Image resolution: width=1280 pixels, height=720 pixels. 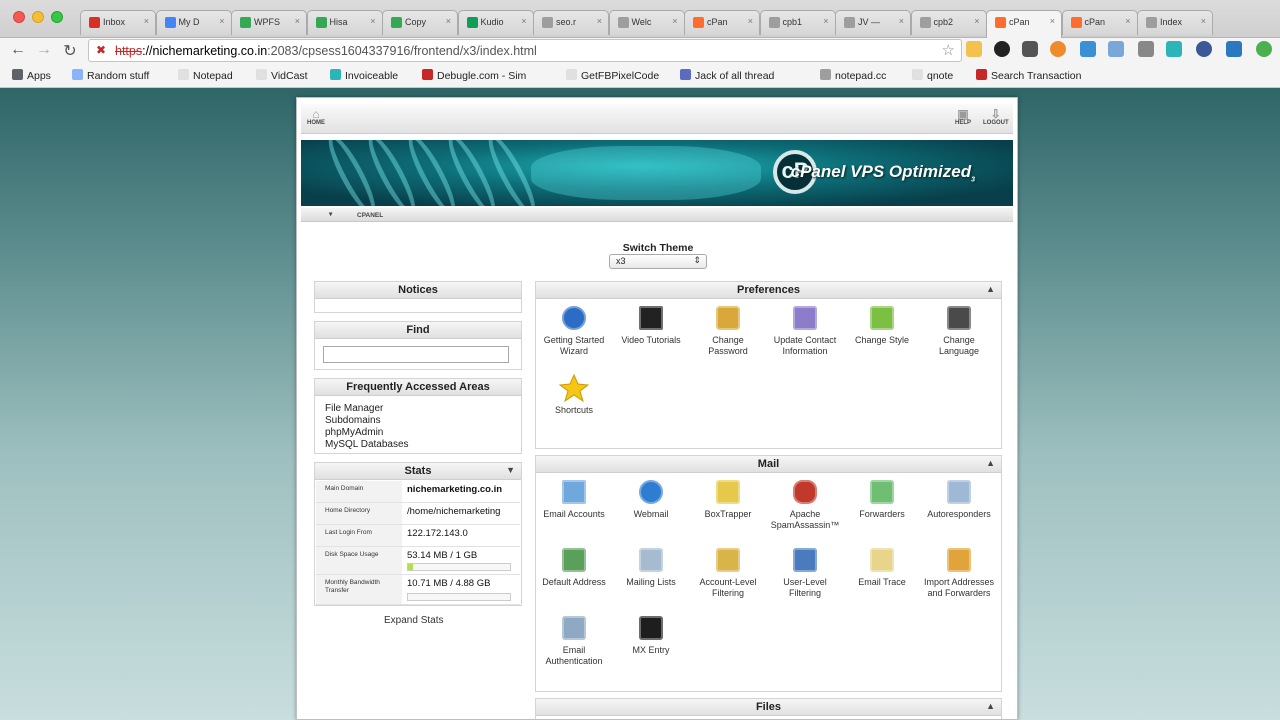 I want to click on extension-shield-icon, so click(x=1264, y=49).